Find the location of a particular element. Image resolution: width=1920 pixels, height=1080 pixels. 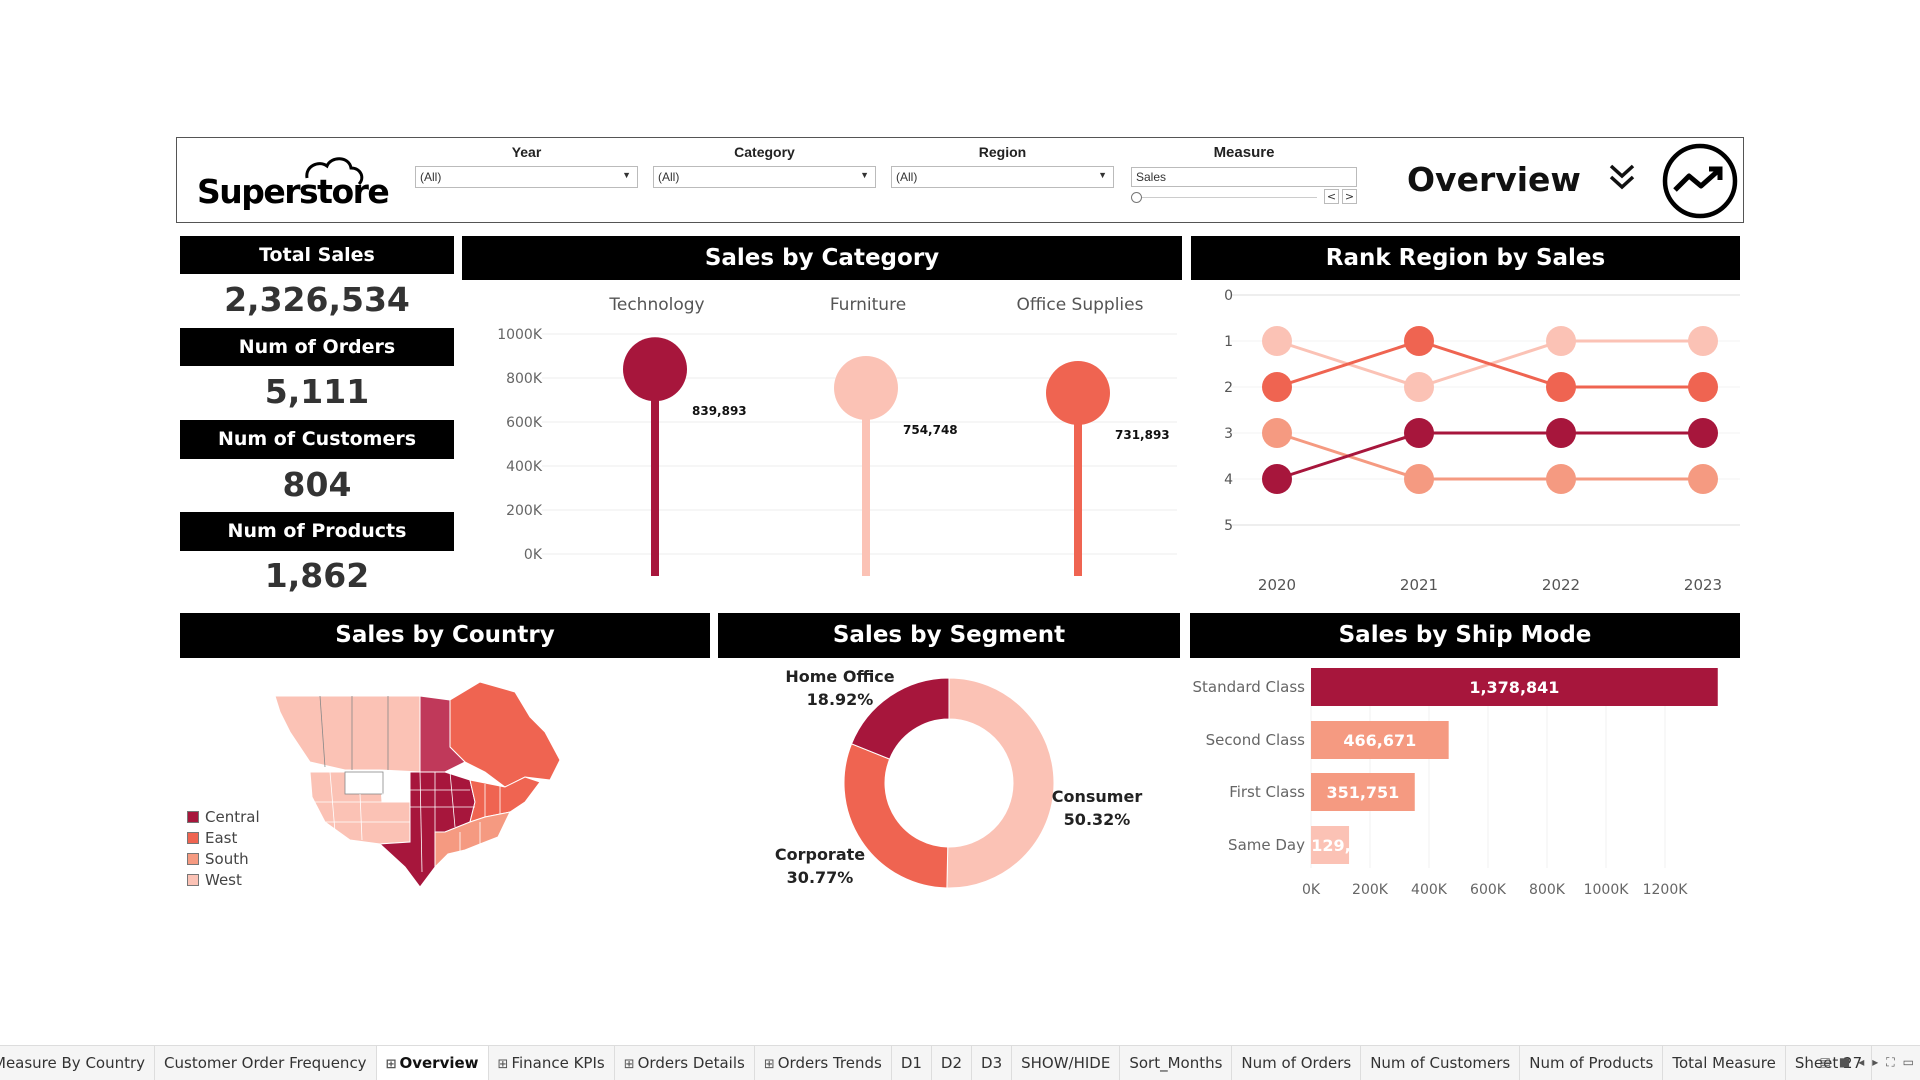

rank-region-chart: 0 1 2 3 4 5 2020 2021 2022 2023 is located at coordinates (1465, 442).